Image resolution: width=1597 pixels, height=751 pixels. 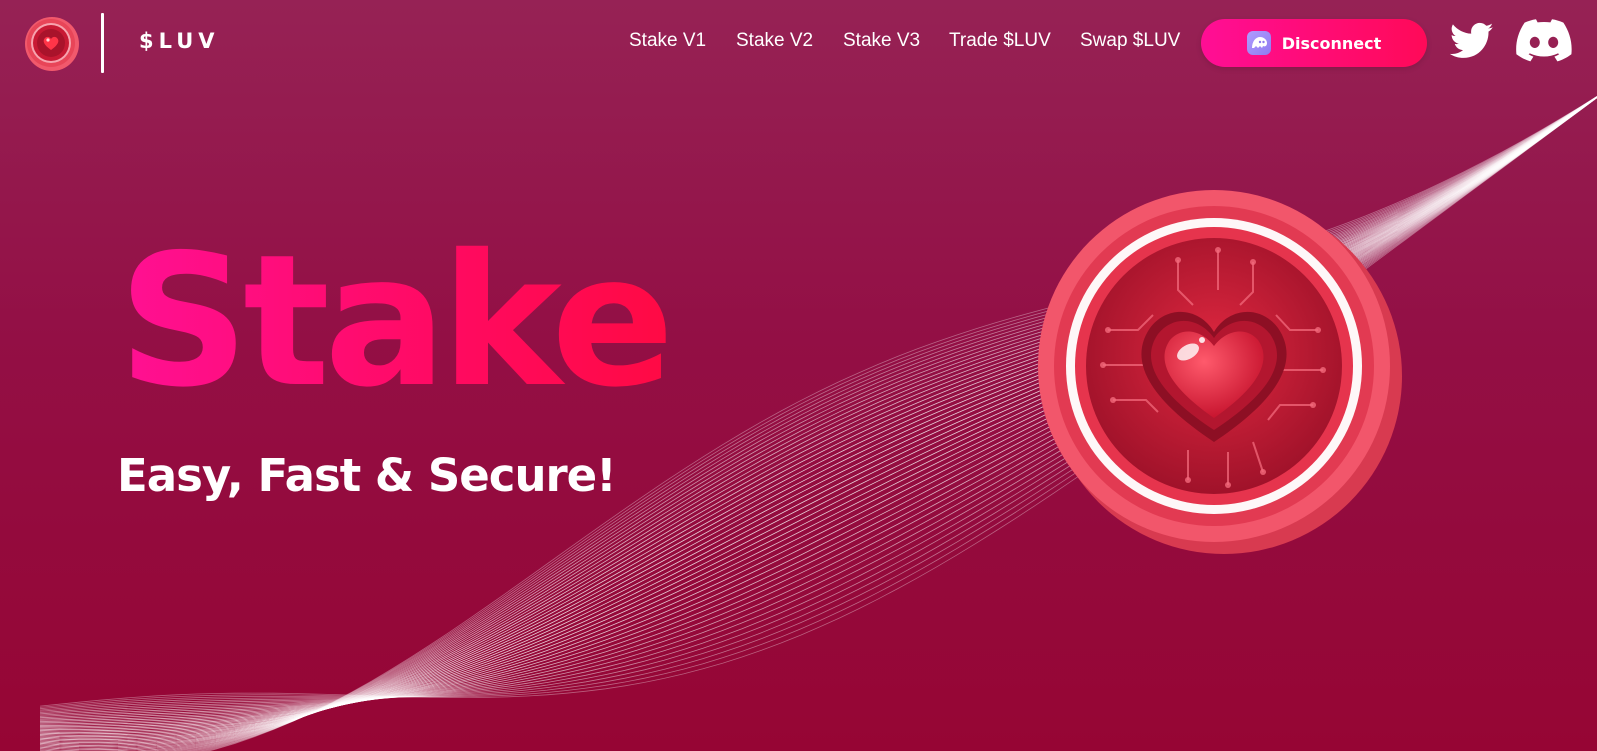 I want to click on hero-title: Stake, so click(x=396, y=321).